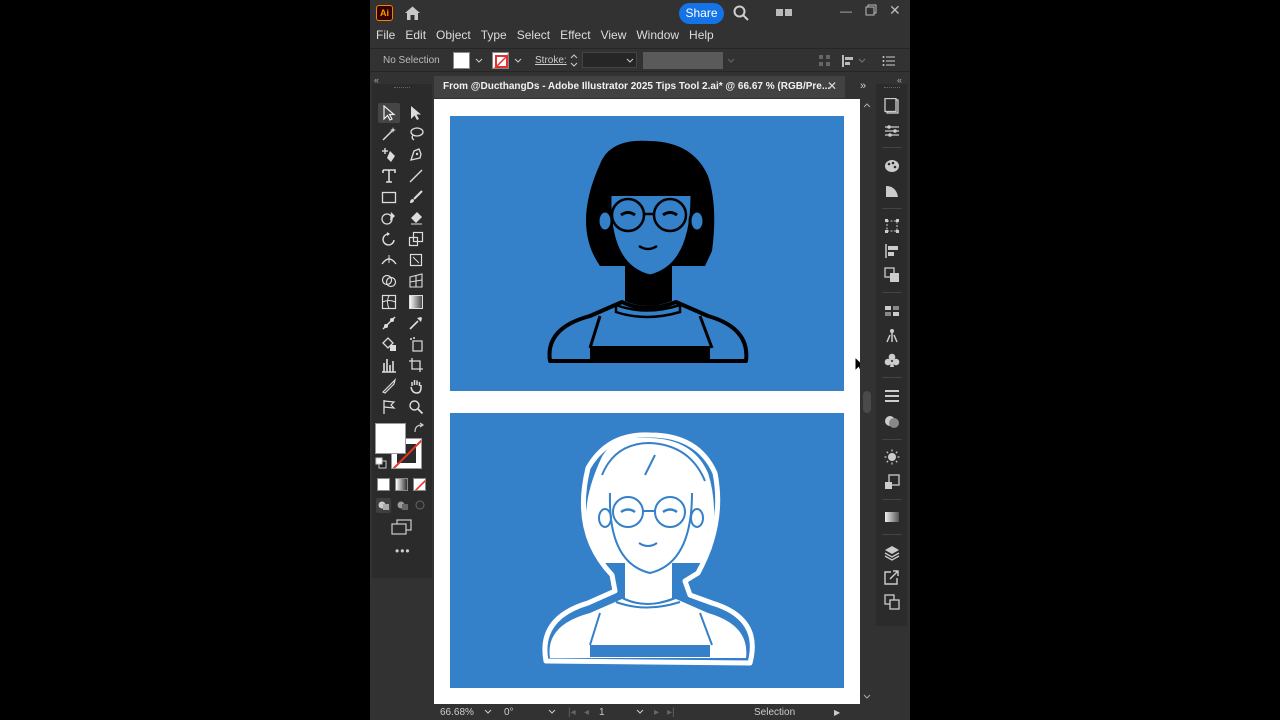 Image resolution: width=1280 pixels, height=720 pixels. Describe the element at coordinates (837, 712) in the screenshot. I see `status-menu-arrow-icon: ▶` at that location.